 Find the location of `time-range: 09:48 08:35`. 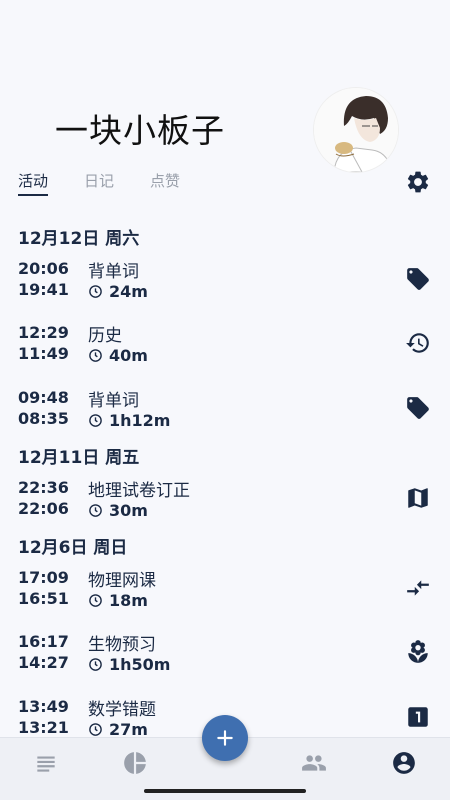

time-range: 09:48 08:35 is located at coordinates (43, 408).